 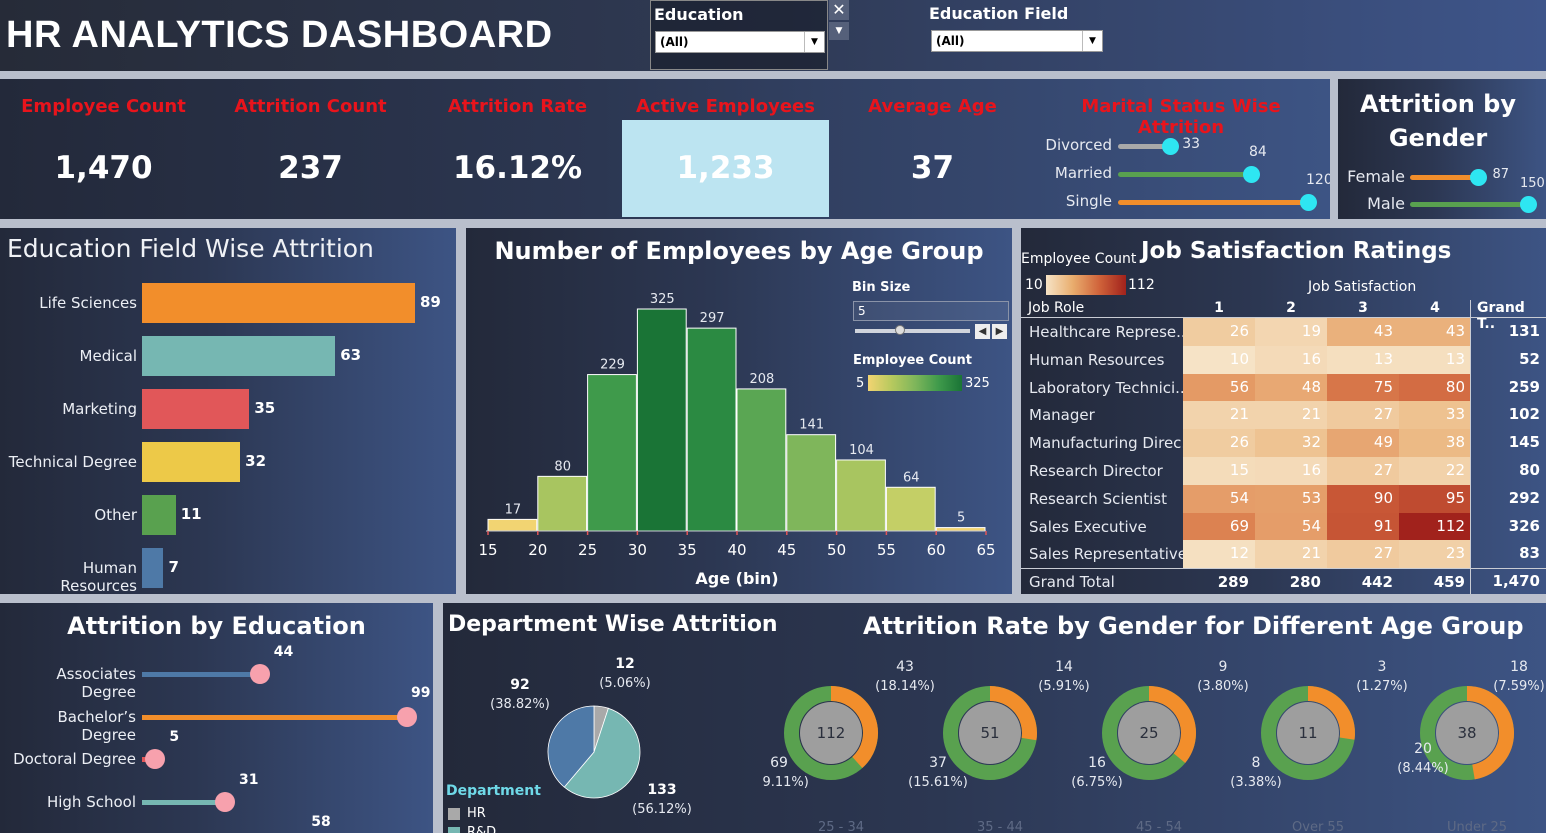 What do you see at coordinates (1435, 471) in the screenshot?
I see `js-cell: 22` at bounding box center [1435, 471].